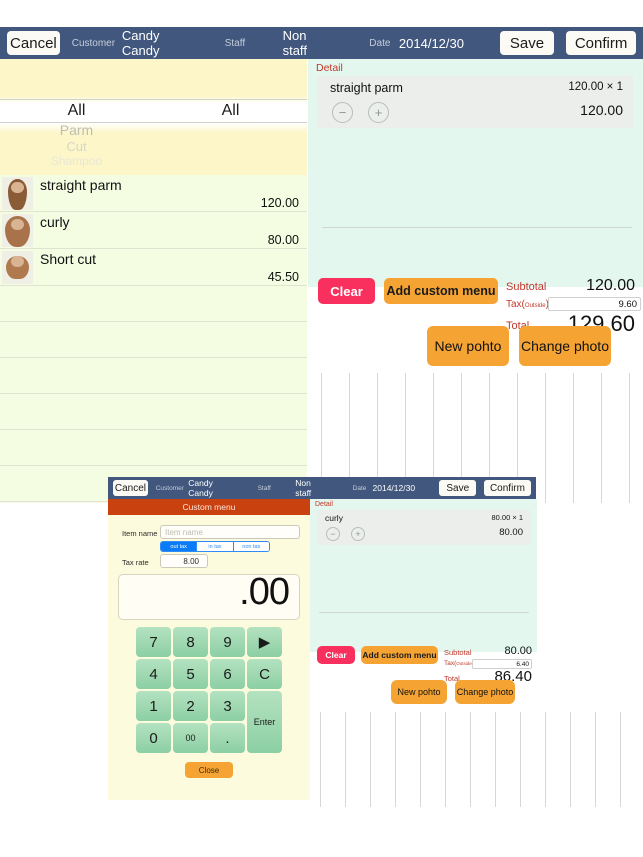 The height and width of the screenshot is (857, 643). What do you see at coordinates (419, 692) in the screenshot?
I see `background-new-photo-button: New pohto` at bounding box center [419, 692].